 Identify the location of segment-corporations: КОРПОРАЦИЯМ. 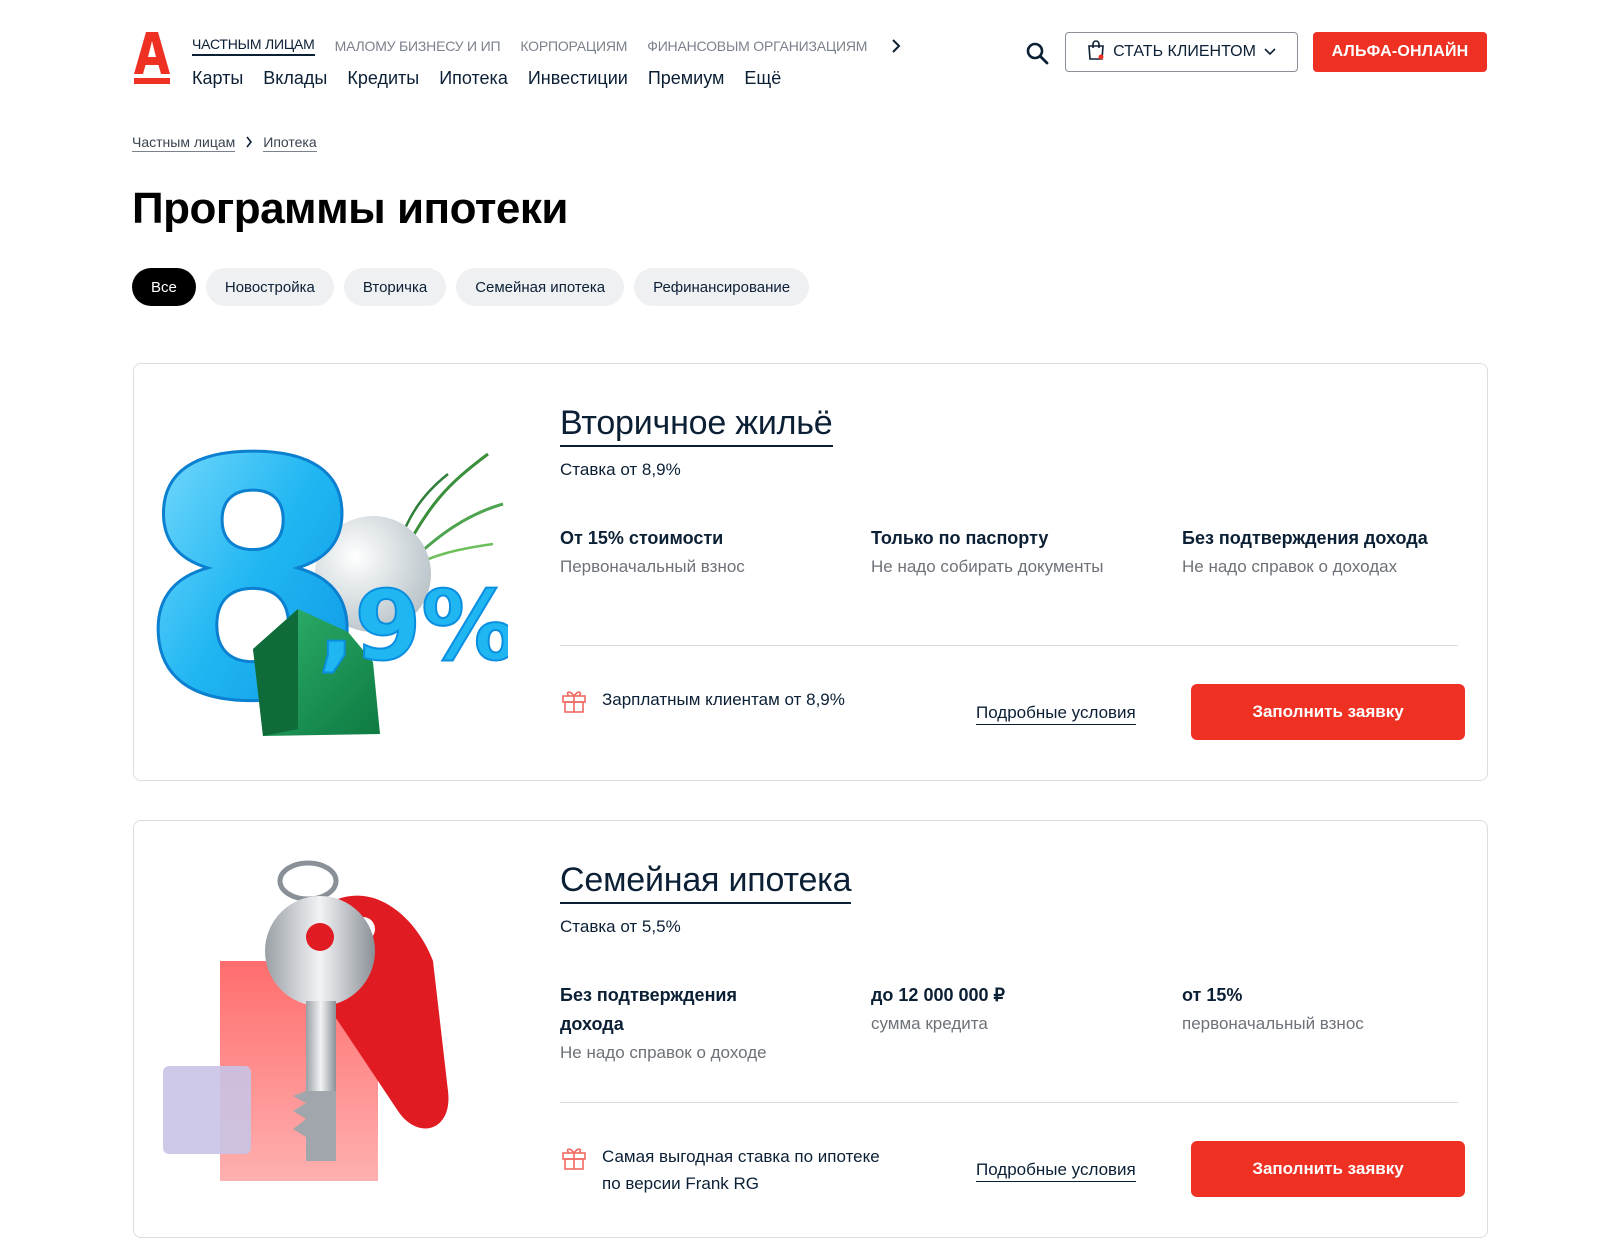
(573, 46).